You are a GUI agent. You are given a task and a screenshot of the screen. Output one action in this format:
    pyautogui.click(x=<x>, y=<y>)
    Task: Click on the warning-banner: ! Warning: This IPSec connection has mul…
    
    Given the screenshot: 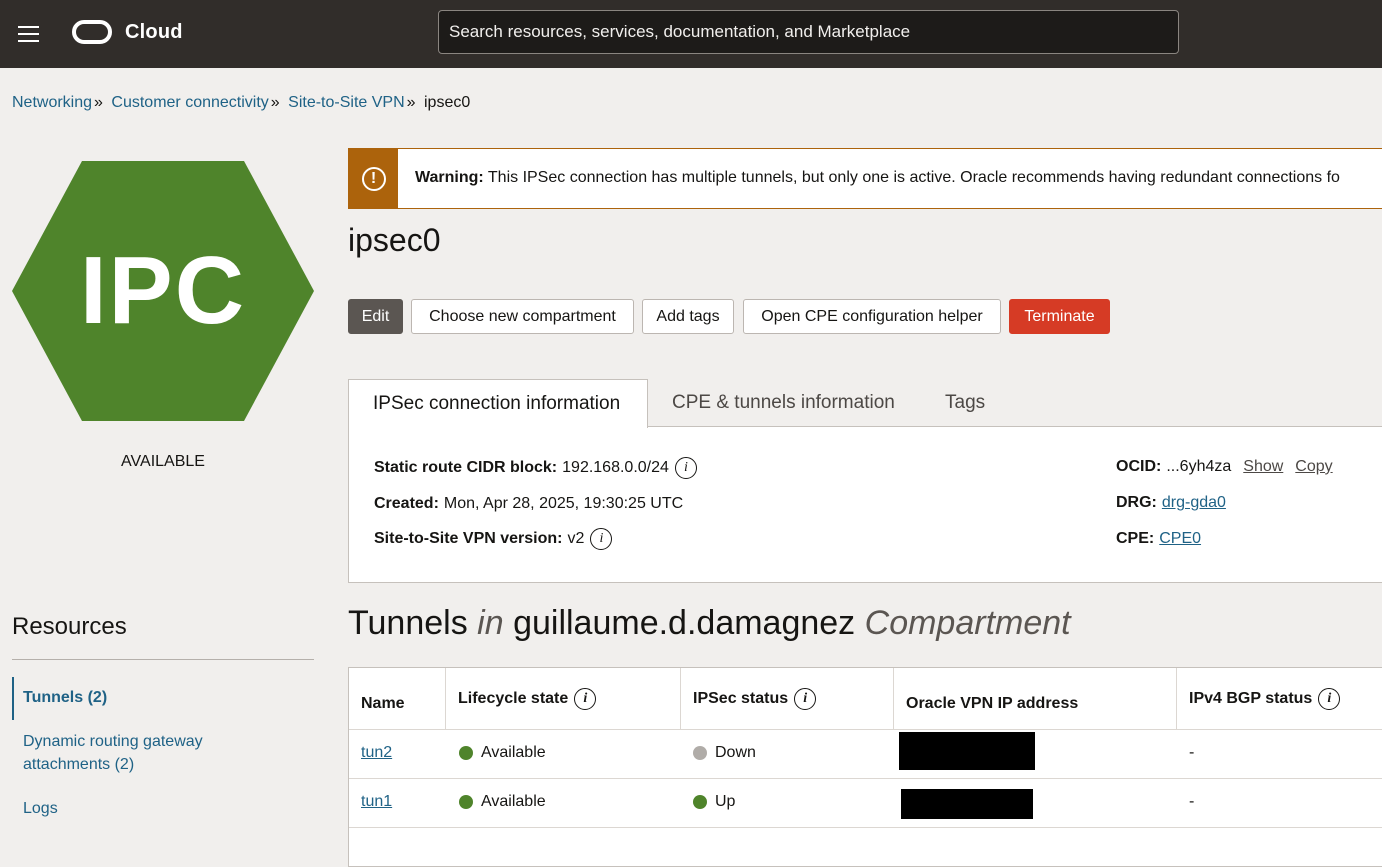 What is the action you would take?
    pyautogui.click(x=865, y=178)
    